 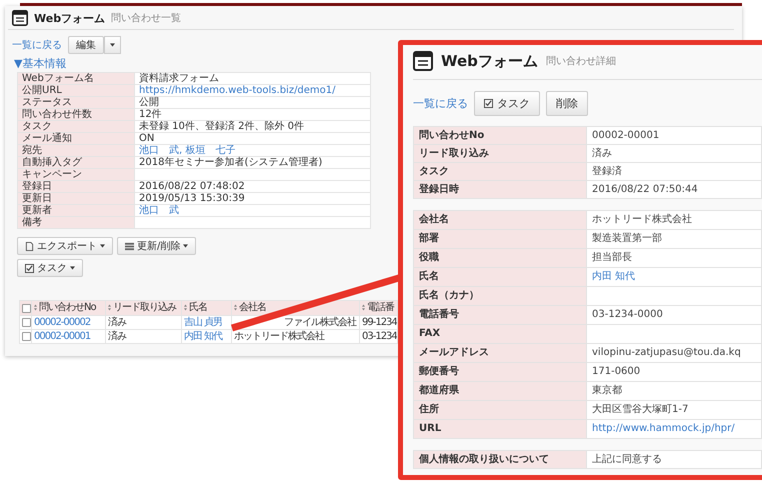 I want to click on table-cell: ホットリード株式会社, so click(x=279, y=336).